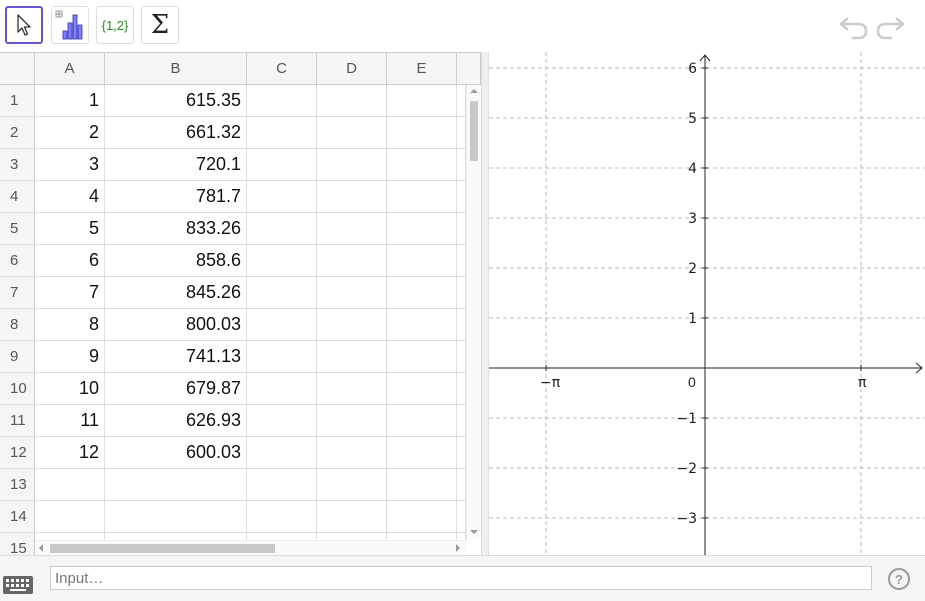  Describe the element at coordinates (17, 544) in the screenshot. I see `row-header: 15` at that location.